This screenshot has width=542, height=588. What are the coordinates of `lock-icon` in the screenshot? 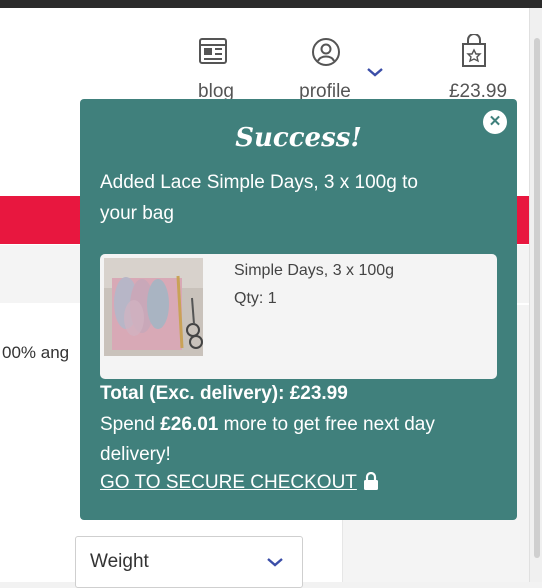 It's located at (371, 483).